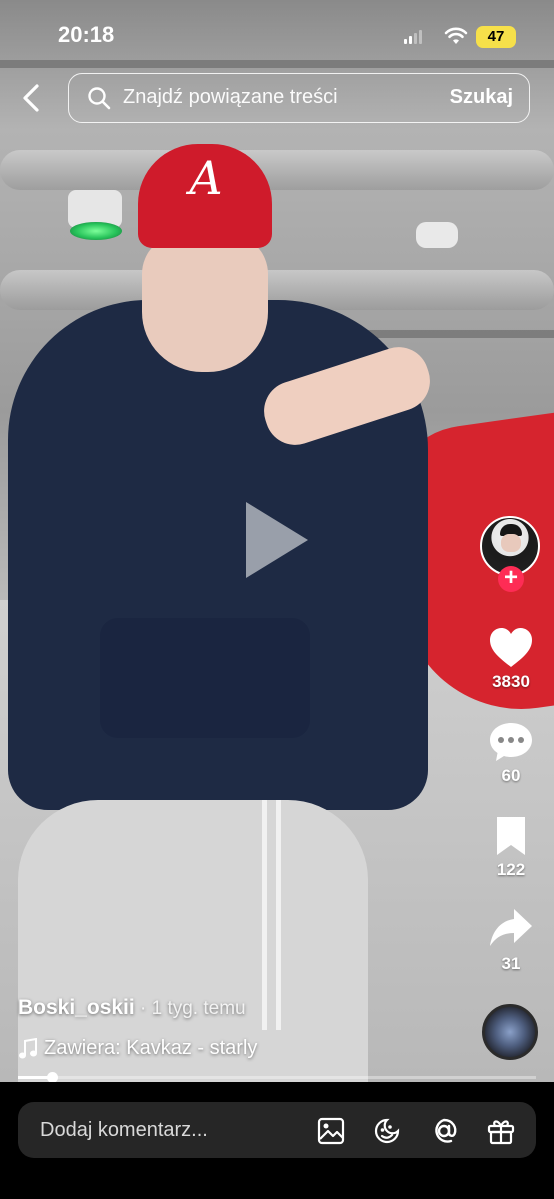 Image resolution: width=554 pixels, height=1199 pixels. I want to click on comment-count: 60, so click(511, 775).